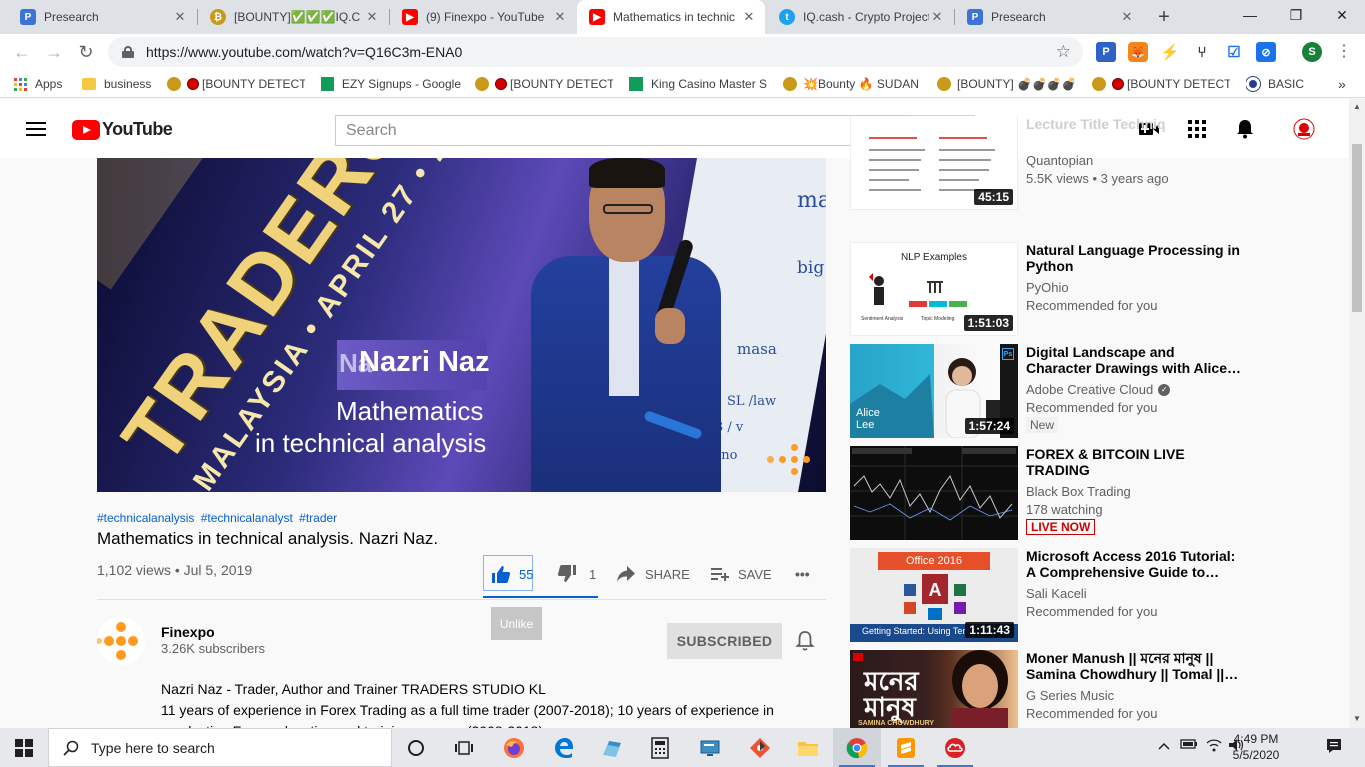 Image resolution: width=1365 pixels, height=767 pixels. Describe the element at coordinates (1056, 593) in the screenshot. I see `video-channel: Sali Kaceli` at that location.